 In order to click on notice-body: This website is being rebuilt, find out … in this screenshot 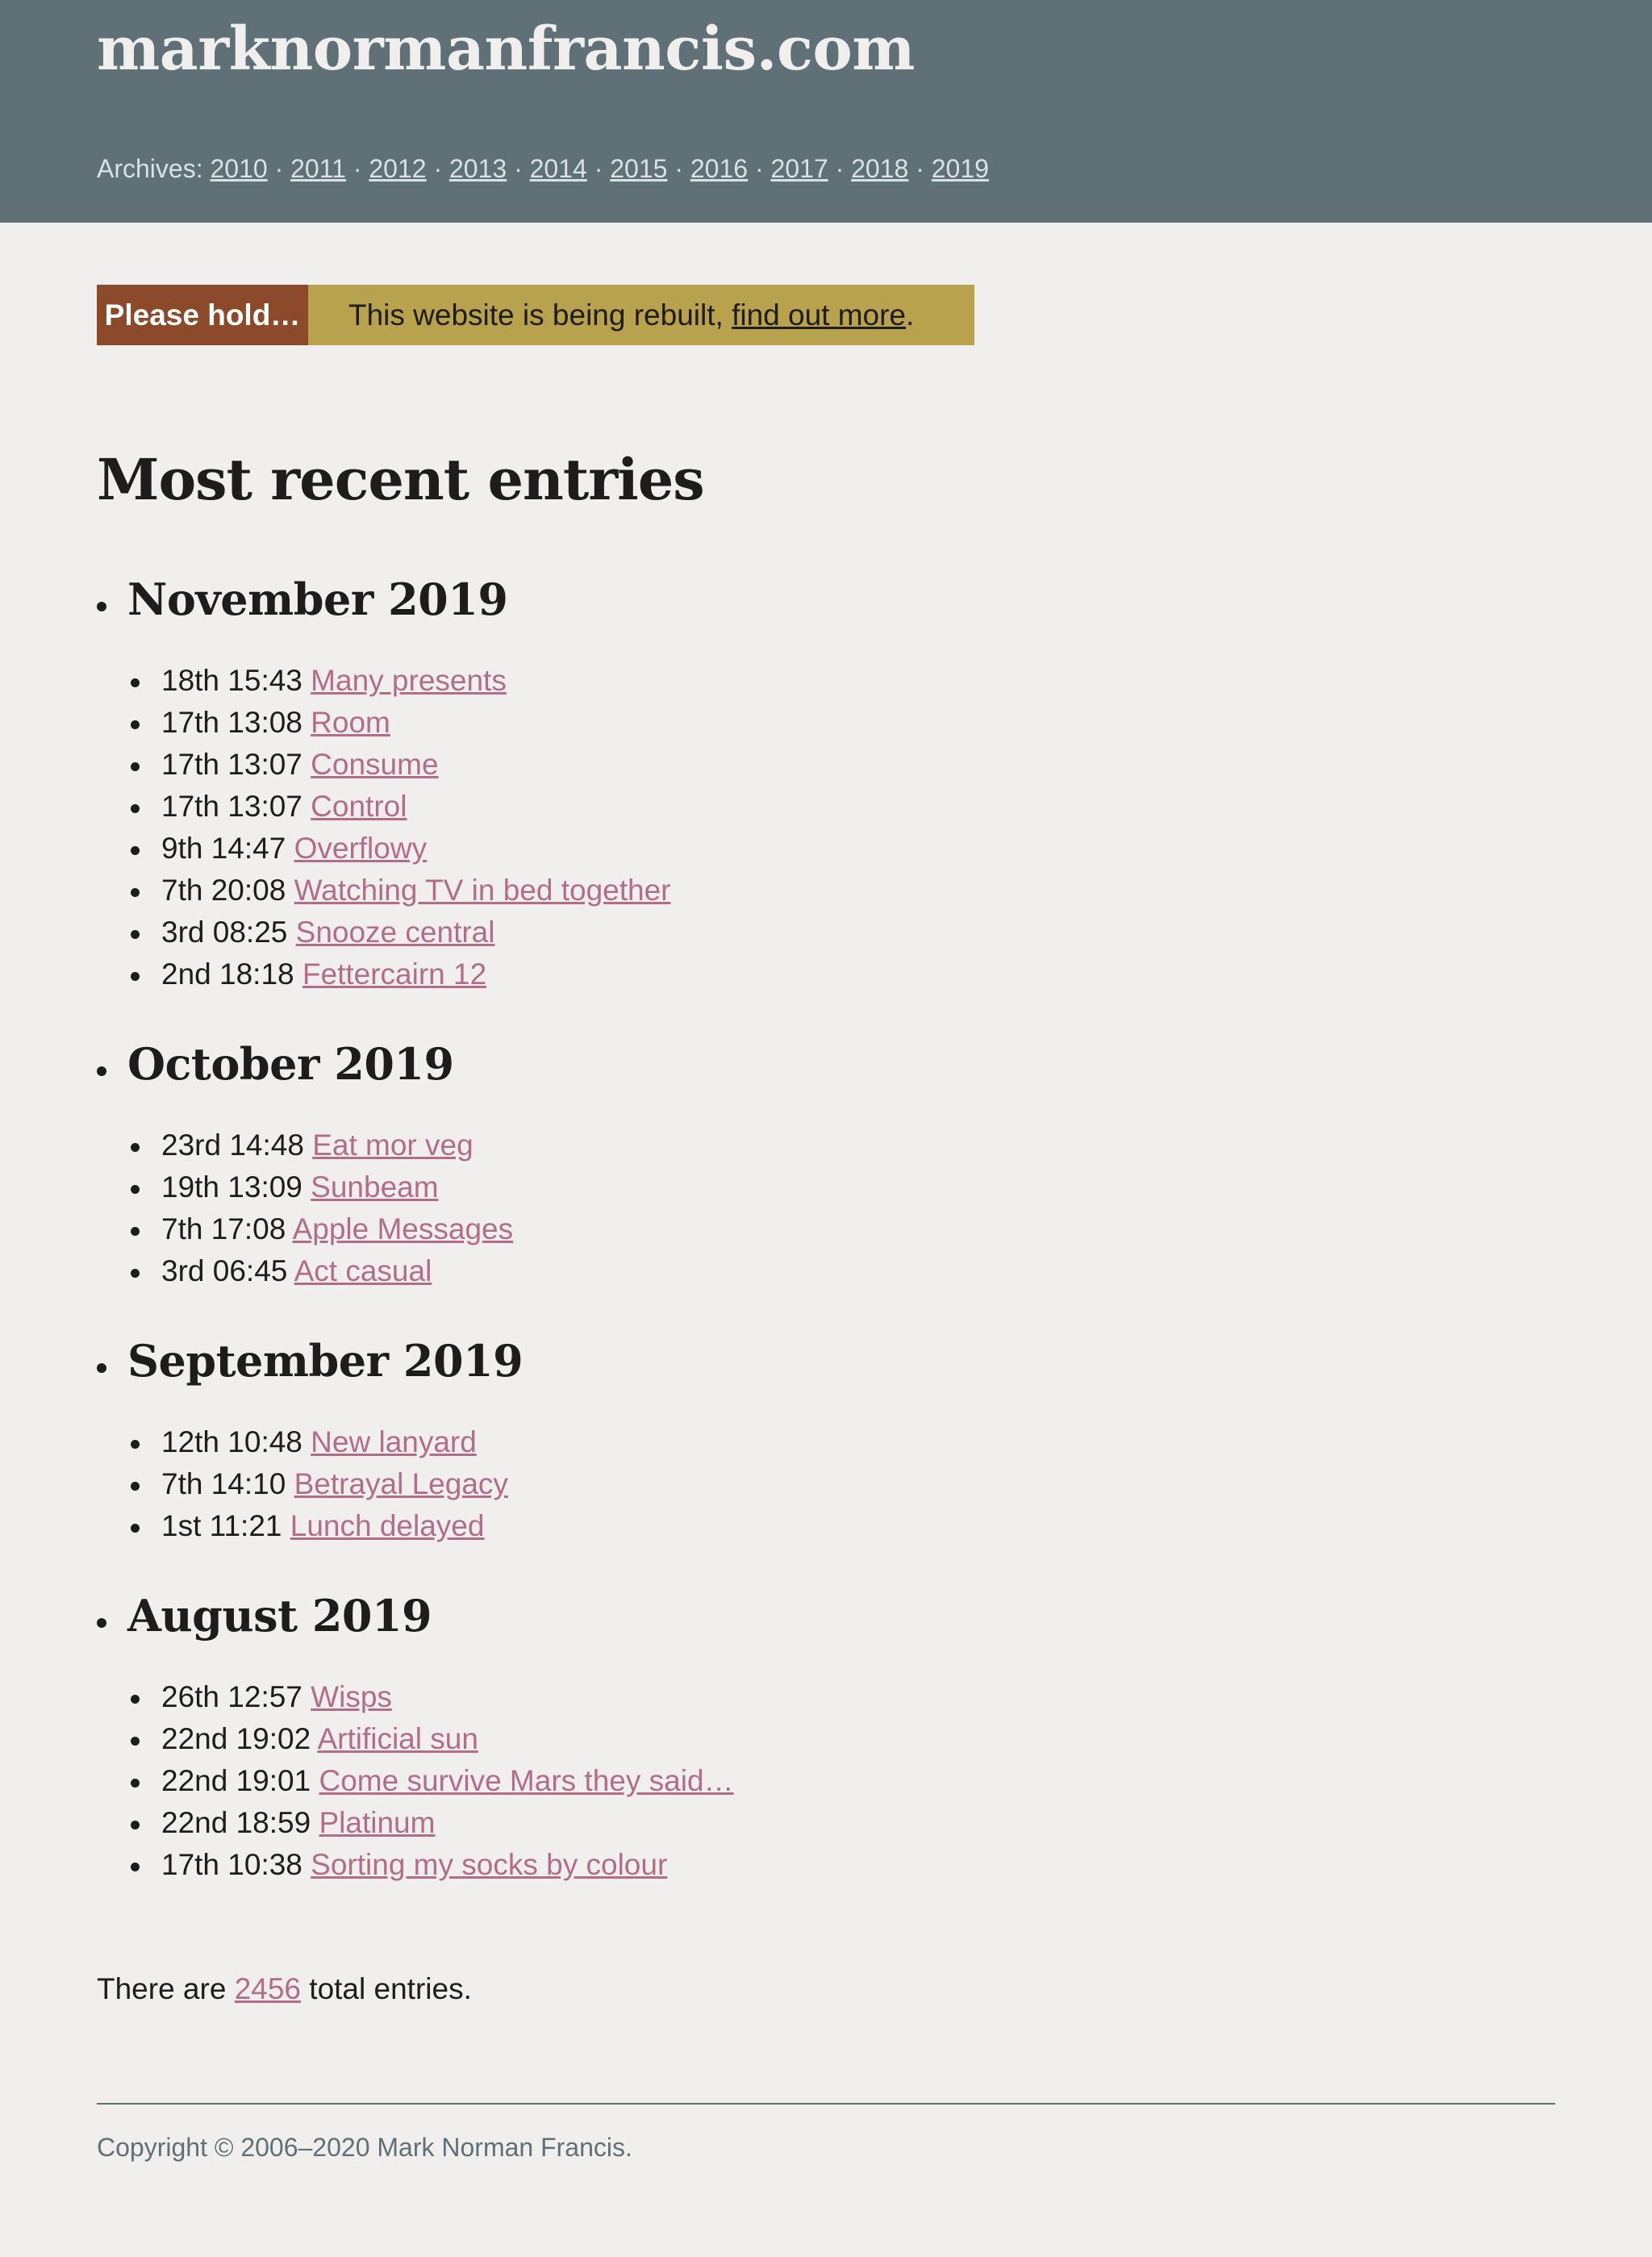, I will do `click(641, 315)`.